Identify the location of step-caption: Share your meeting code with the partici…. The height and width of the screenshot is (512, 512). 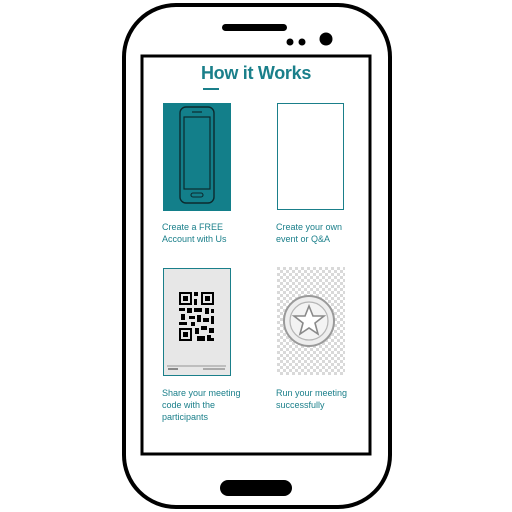
(207, 405).